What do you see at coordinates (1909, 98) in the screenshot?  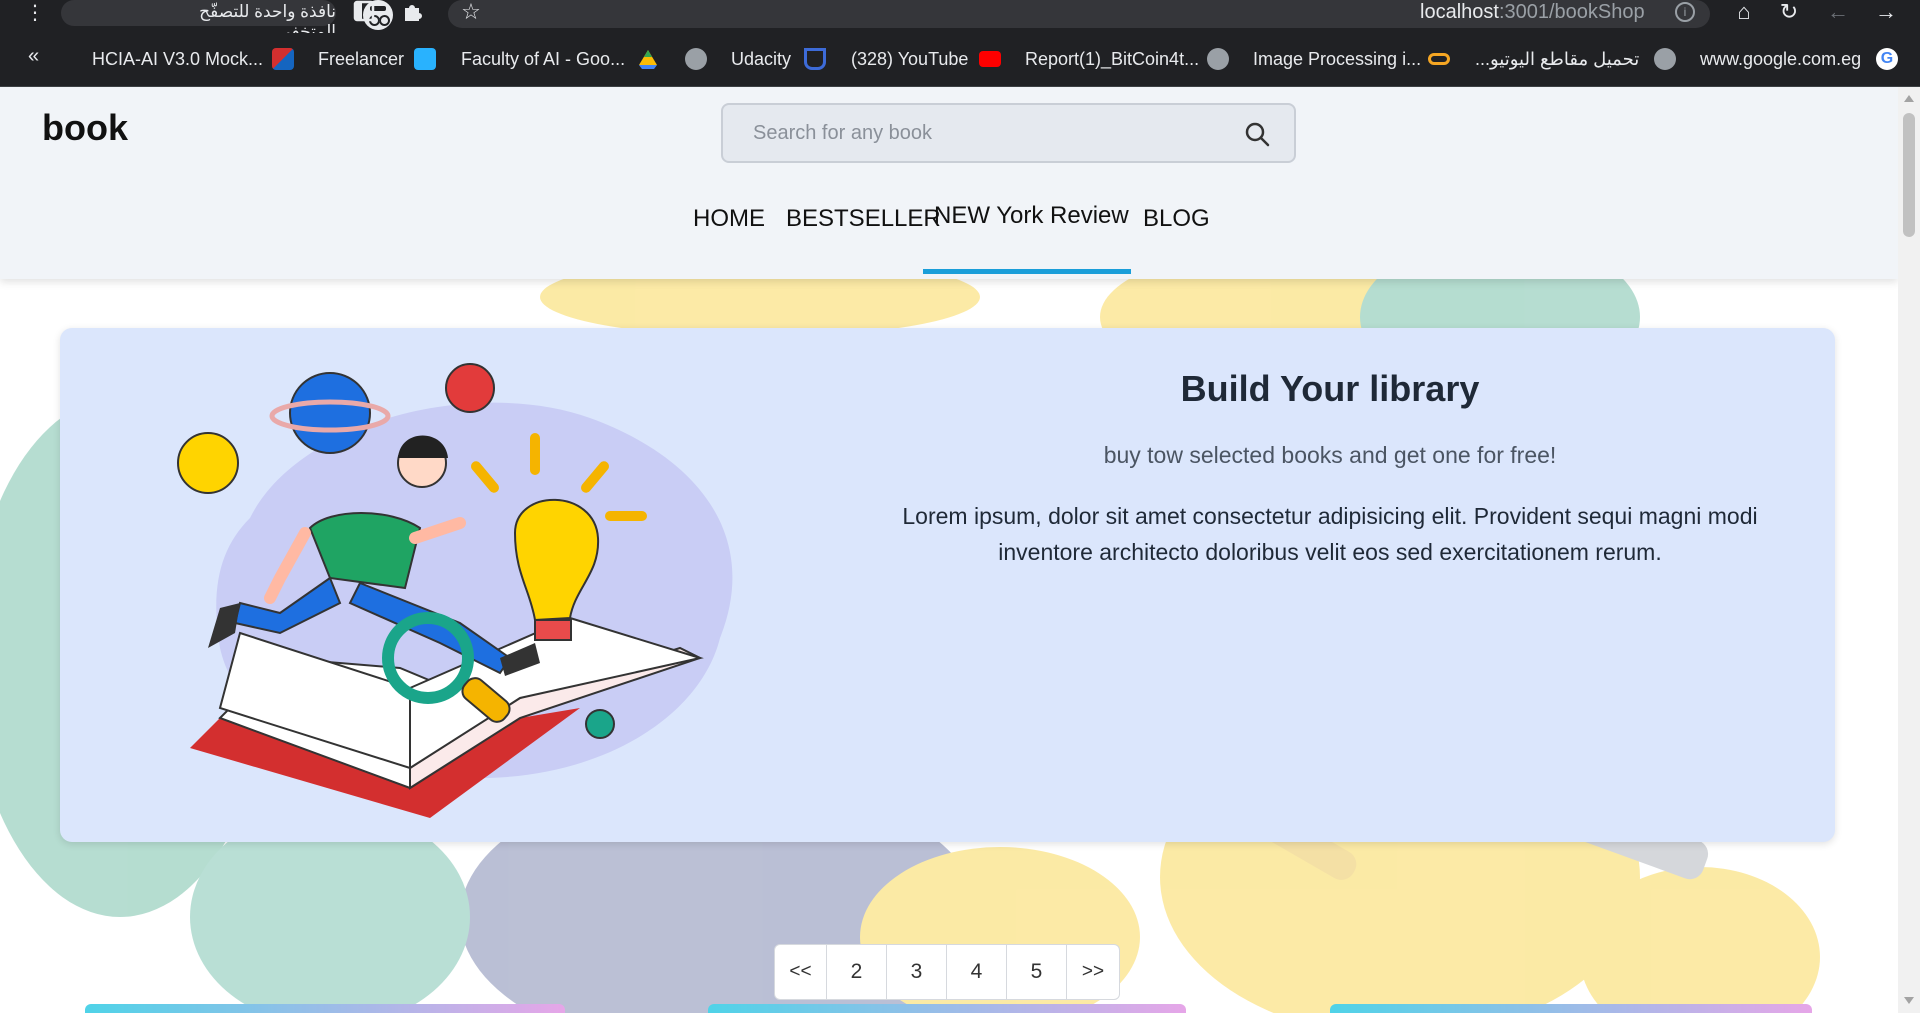 I see `scroll-up-icon` at bounding box center [1909, 98].